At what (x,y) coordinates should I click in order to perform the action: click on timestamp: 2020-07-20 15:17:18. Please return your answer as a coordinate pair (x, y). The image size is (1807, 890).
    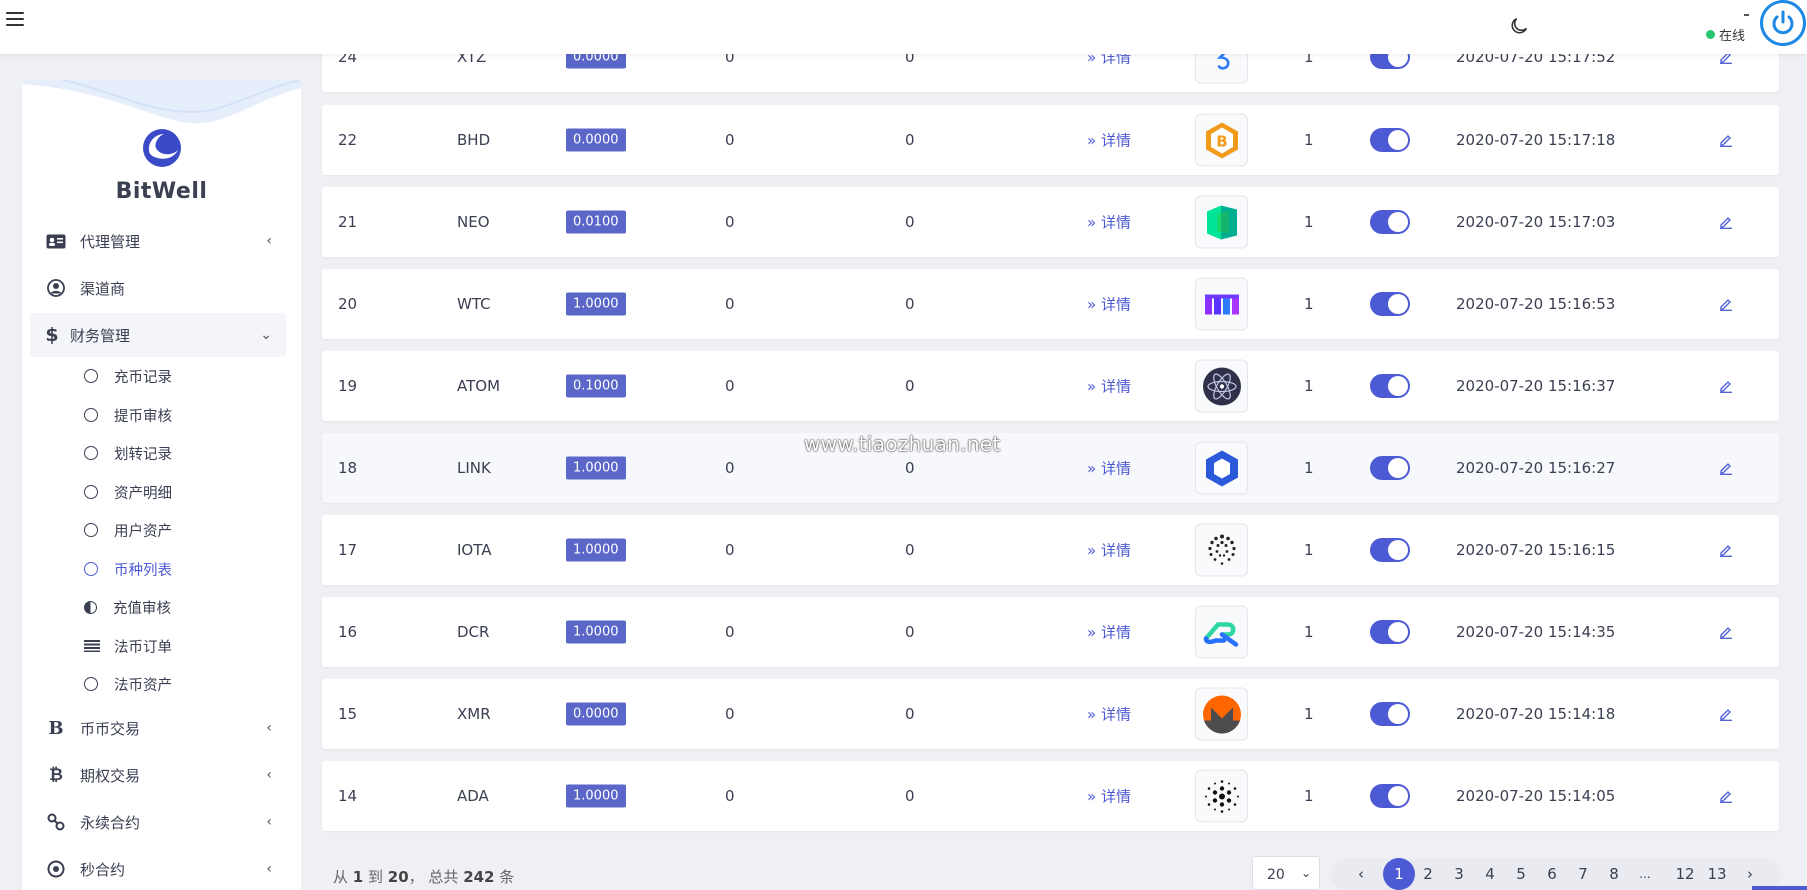
    Looking at the image, I should click on (1536, 140).